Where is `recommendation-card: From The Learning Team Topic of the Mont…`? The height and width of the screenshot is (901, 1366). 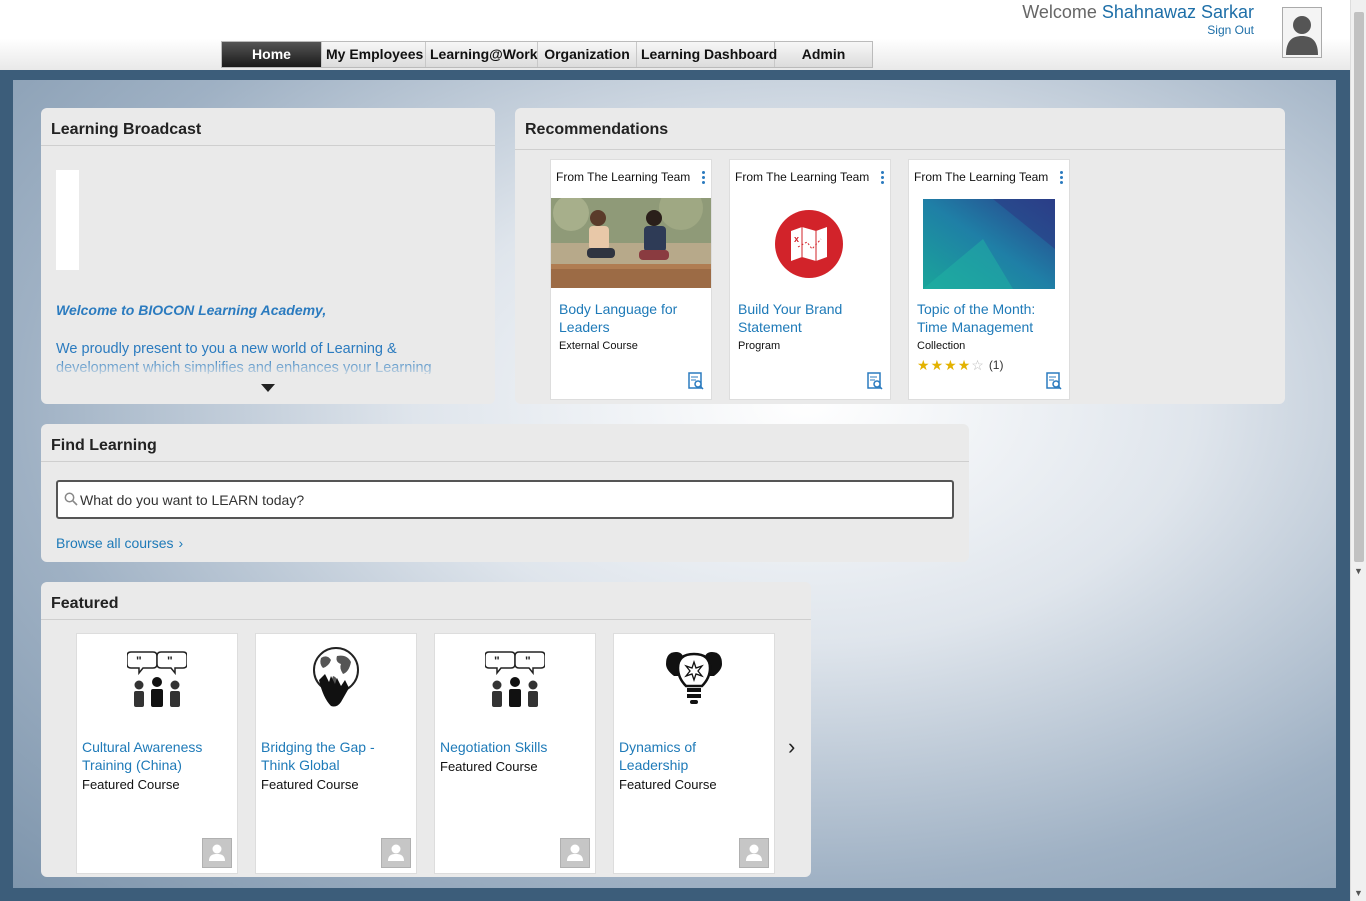
recommendation-card: From The Learning Team Topic of the Mont… is located at coordinates (989, 279).